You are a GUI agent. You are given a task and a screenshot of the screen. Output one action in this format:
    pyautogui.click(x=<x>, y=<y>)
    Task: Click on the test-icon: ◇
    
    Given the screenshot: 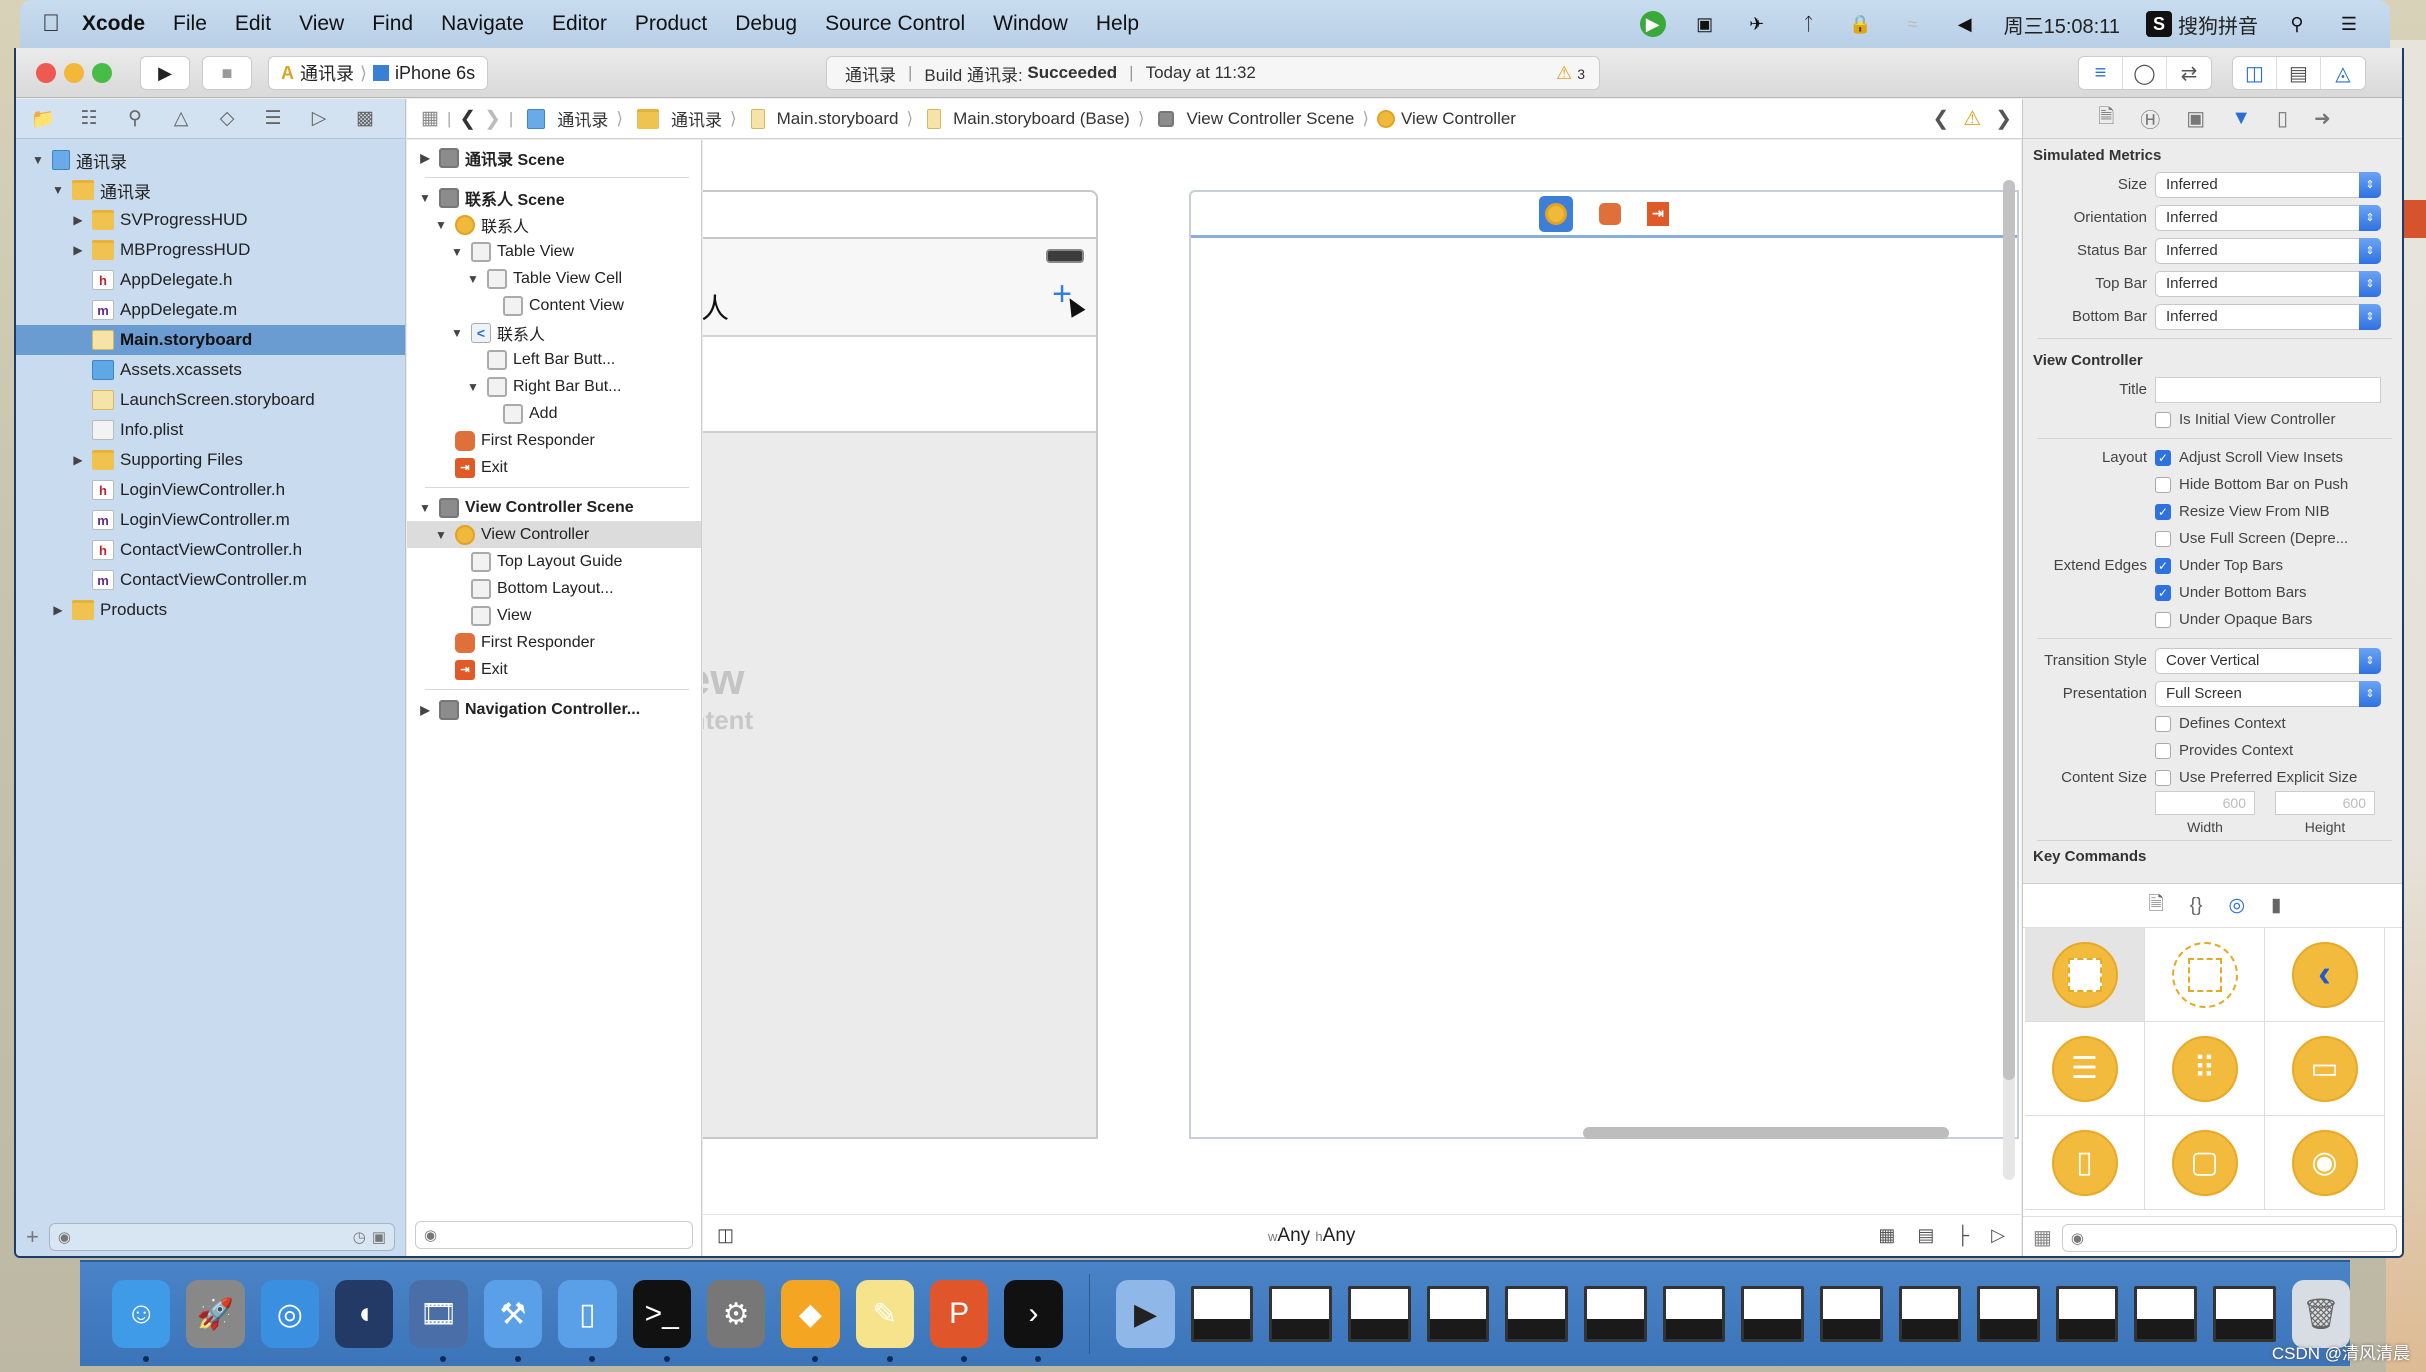 What is the action you would take?
    pyautogui.click(x=227, y=119)
    